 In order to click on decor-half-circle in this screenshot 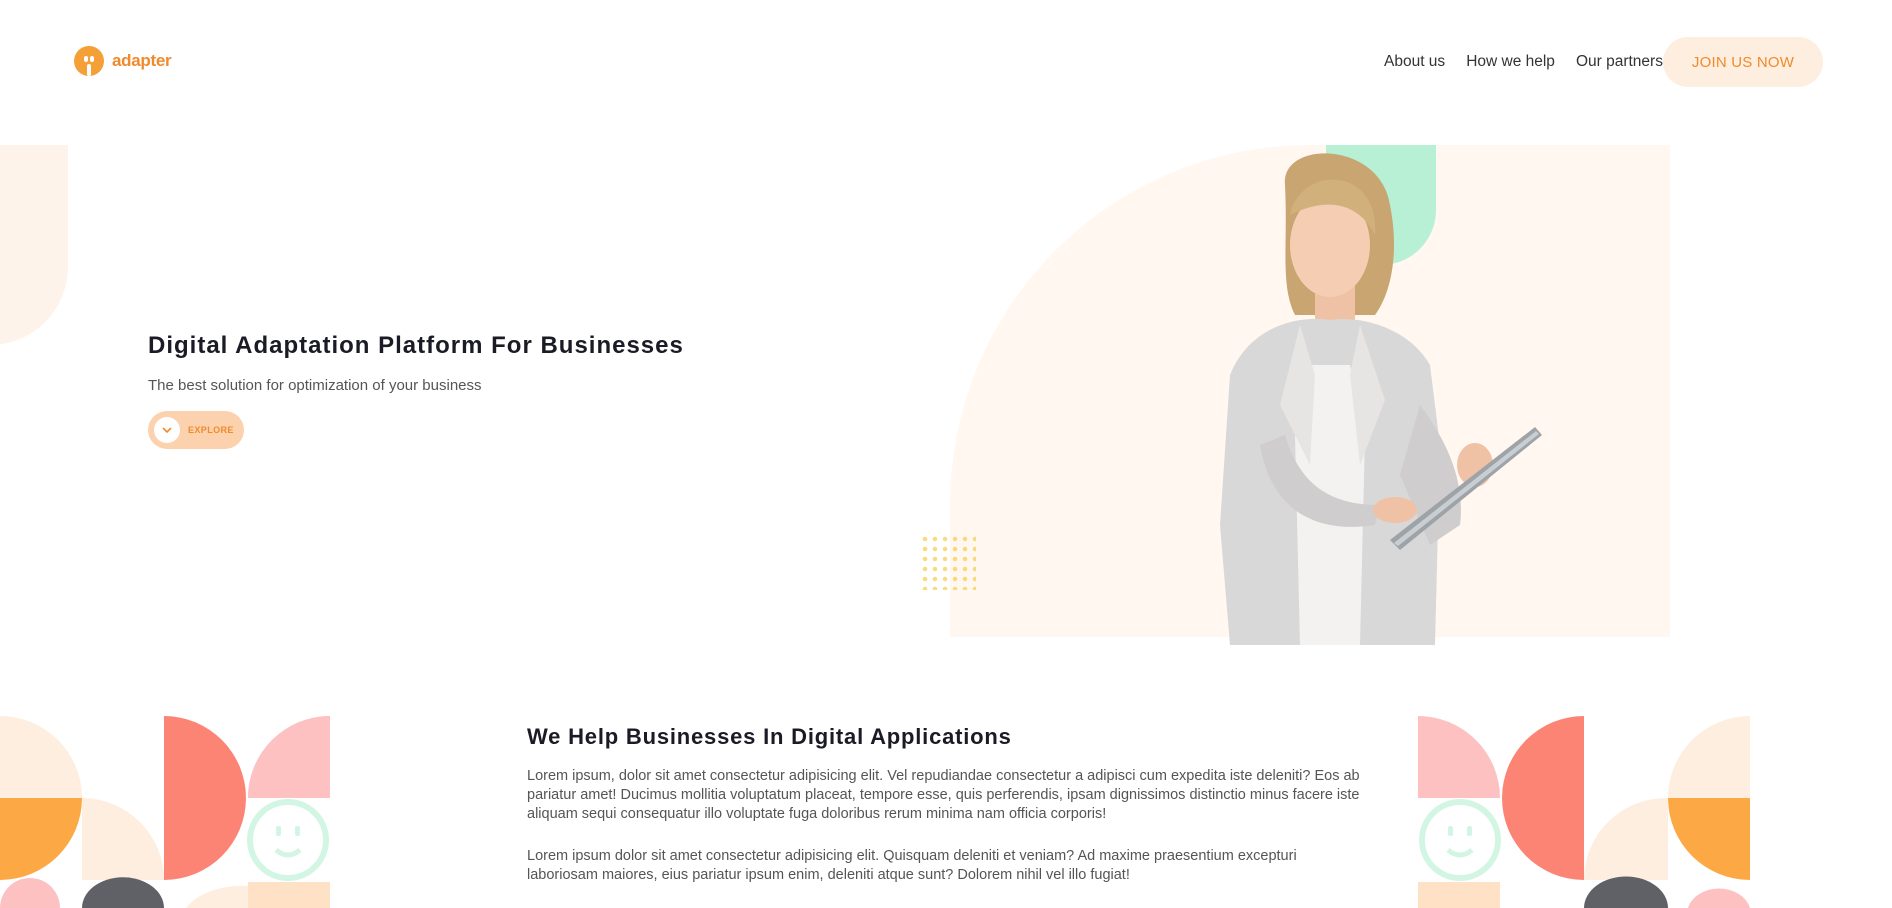, I will do `click(34, 245)`.